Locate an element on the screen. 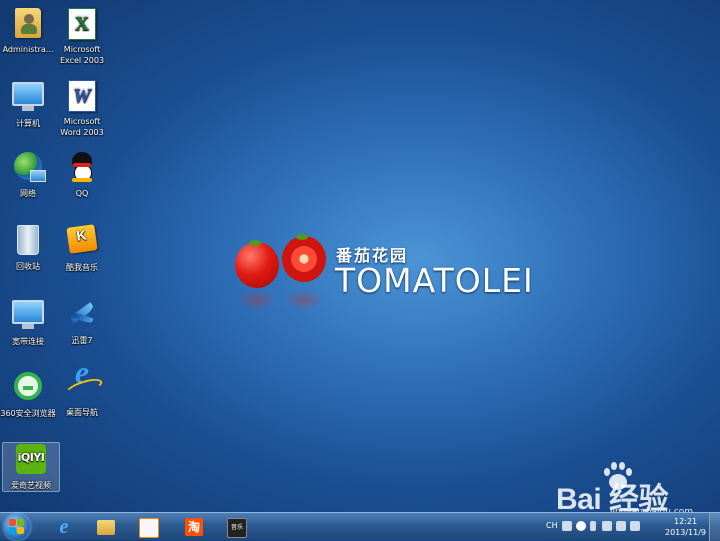 This screenshot has width=720, height=541. desktop-icon-iqiyi: iQIYI 爱奇艺视频 is located at coordinates (31, 467).